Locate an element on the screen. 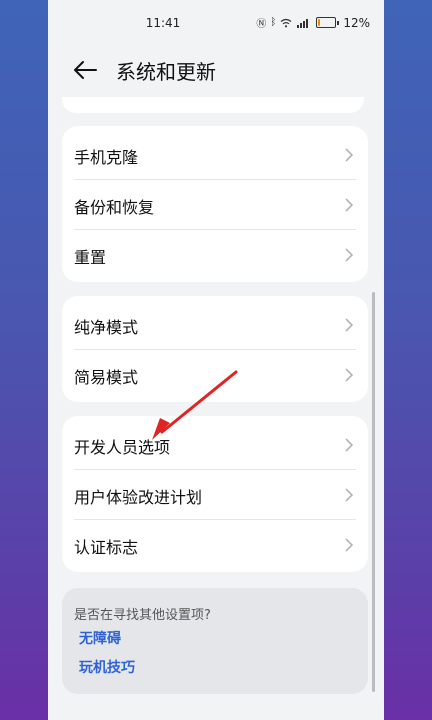 This screenshot has width=432, height=720. previous-group-card is located at coordinates (213, 105).